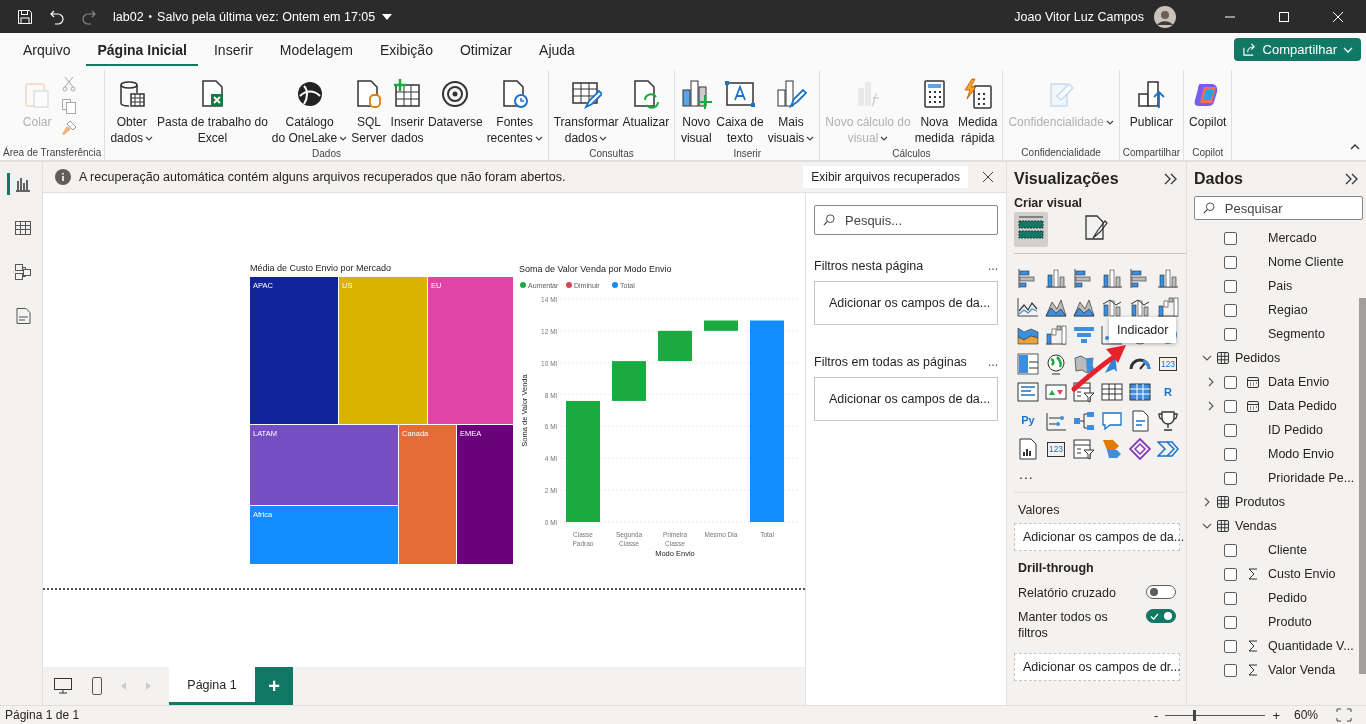 This screenshot has width=1366, height=724. I want to click on toggle-label: Relatório cruzado, so click(1067, 593).